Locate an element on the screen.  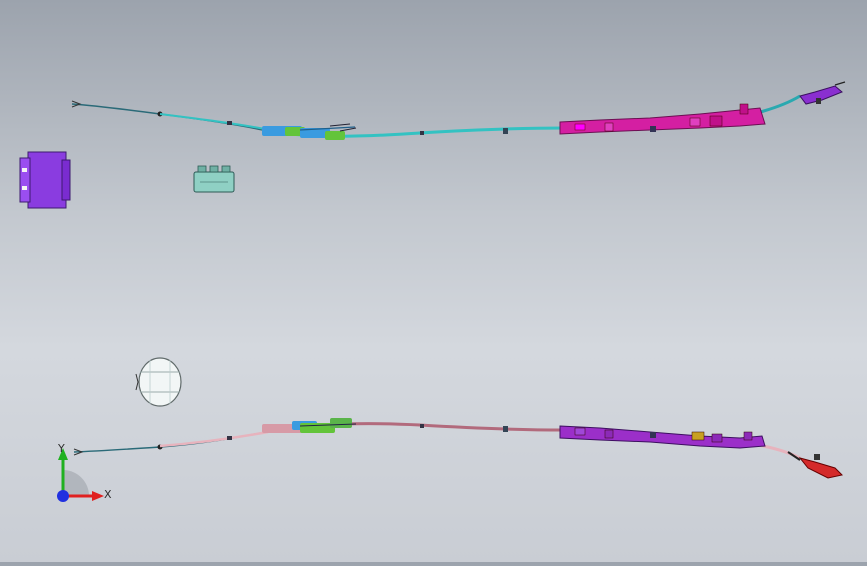
triad-axes-icon: Y X is located at coordinates (83, 475).